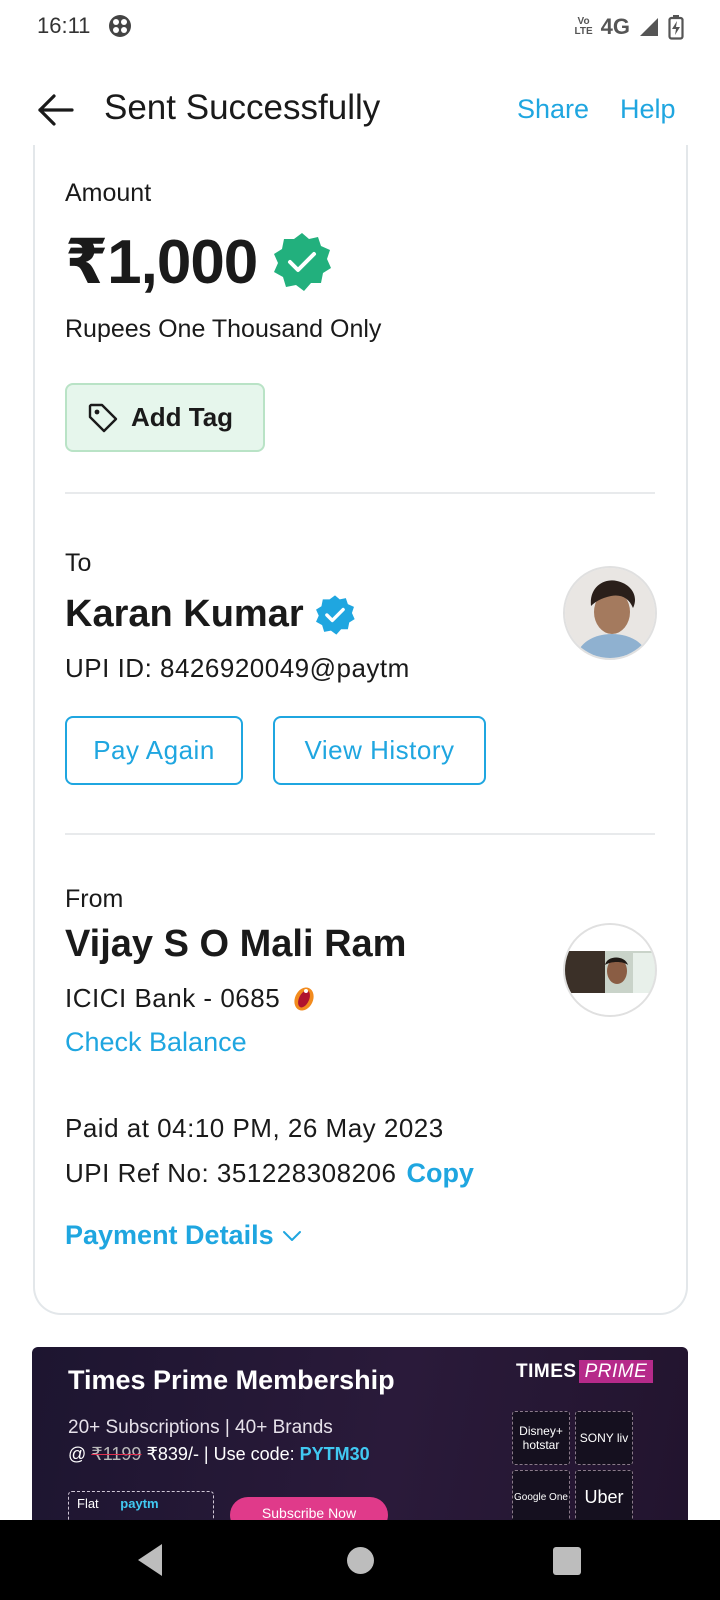 The image size is (720, 1600). What do you see at coordinates (242, 107) in the screenshot?
I see `page-title: Sent Successfully` at bounding box center [242, 107].